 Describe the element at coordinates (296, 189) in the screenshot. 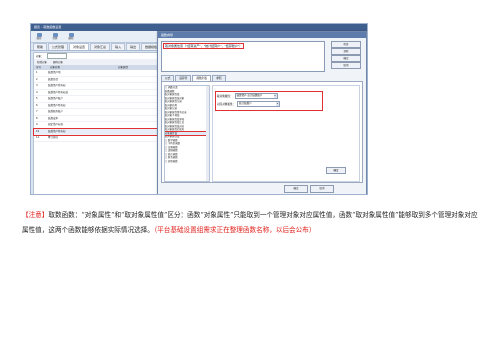

I see `dialog-ok-button: 确定` at that location.